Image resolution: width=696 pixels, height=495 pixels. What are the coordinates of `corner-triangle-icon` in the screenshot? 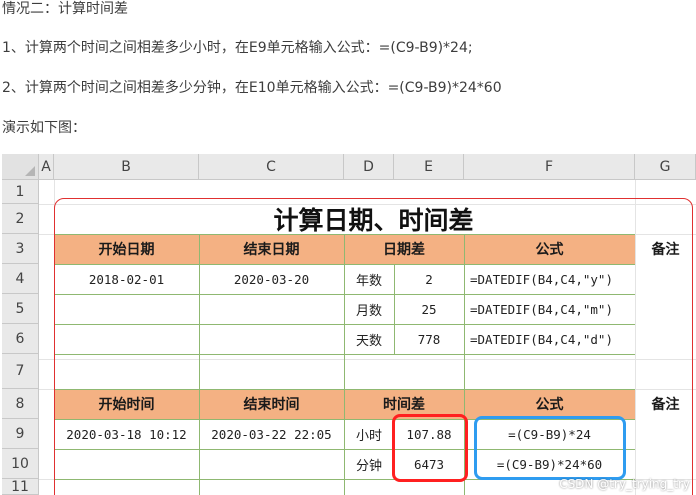 It's located at (30, 171).